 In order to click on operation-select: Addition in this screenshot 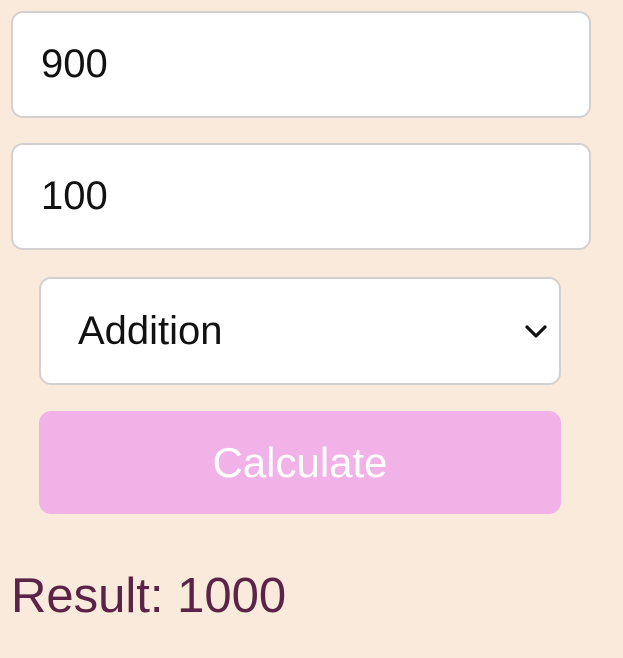, I will do `click(300, 331)`.